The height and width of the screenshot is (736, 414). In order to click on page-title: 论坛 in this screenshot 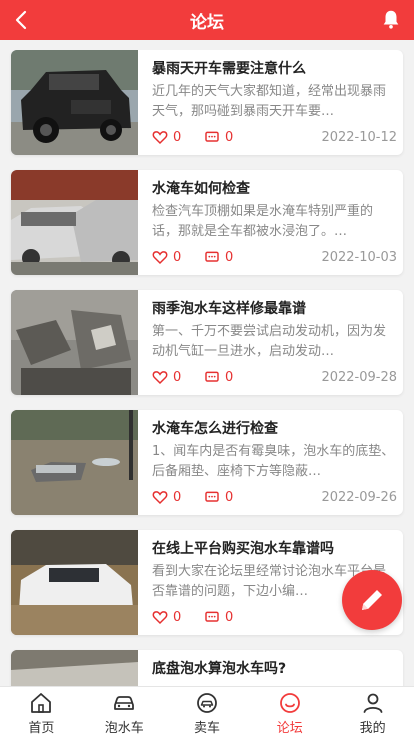, I will do `click(207, 22)`.